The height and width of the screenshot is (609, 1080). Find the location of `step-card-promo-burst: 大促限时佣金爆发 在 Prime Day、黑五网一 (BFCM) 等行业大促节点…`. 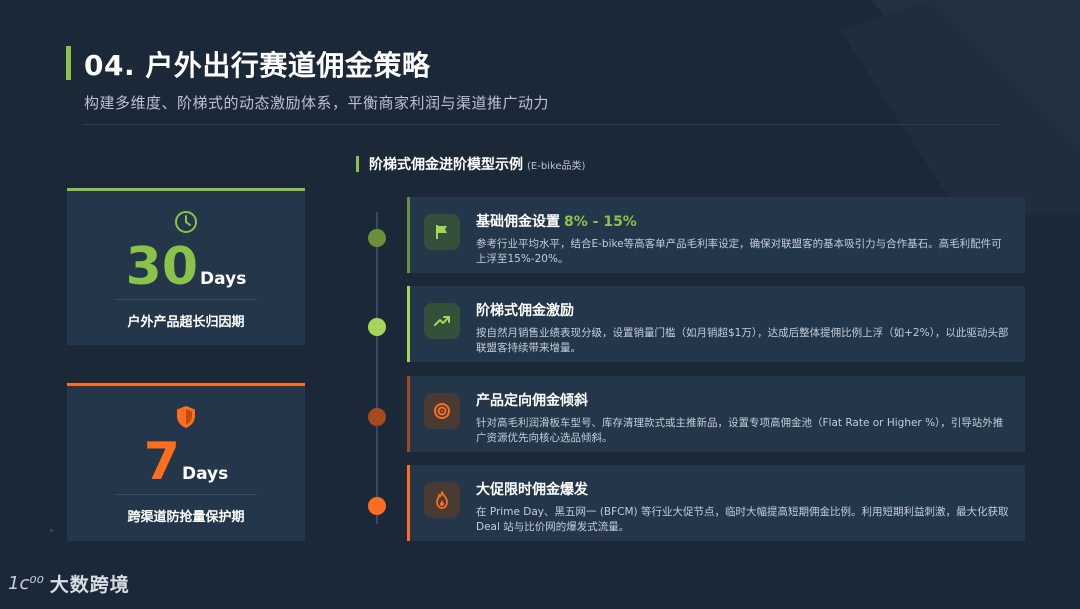

step-card-promo-burst: 大促限时佣金爆发 在 Prime Day、黑五网一 (BFCM) 等行业大促节点… is located at coordinates (716, 503).